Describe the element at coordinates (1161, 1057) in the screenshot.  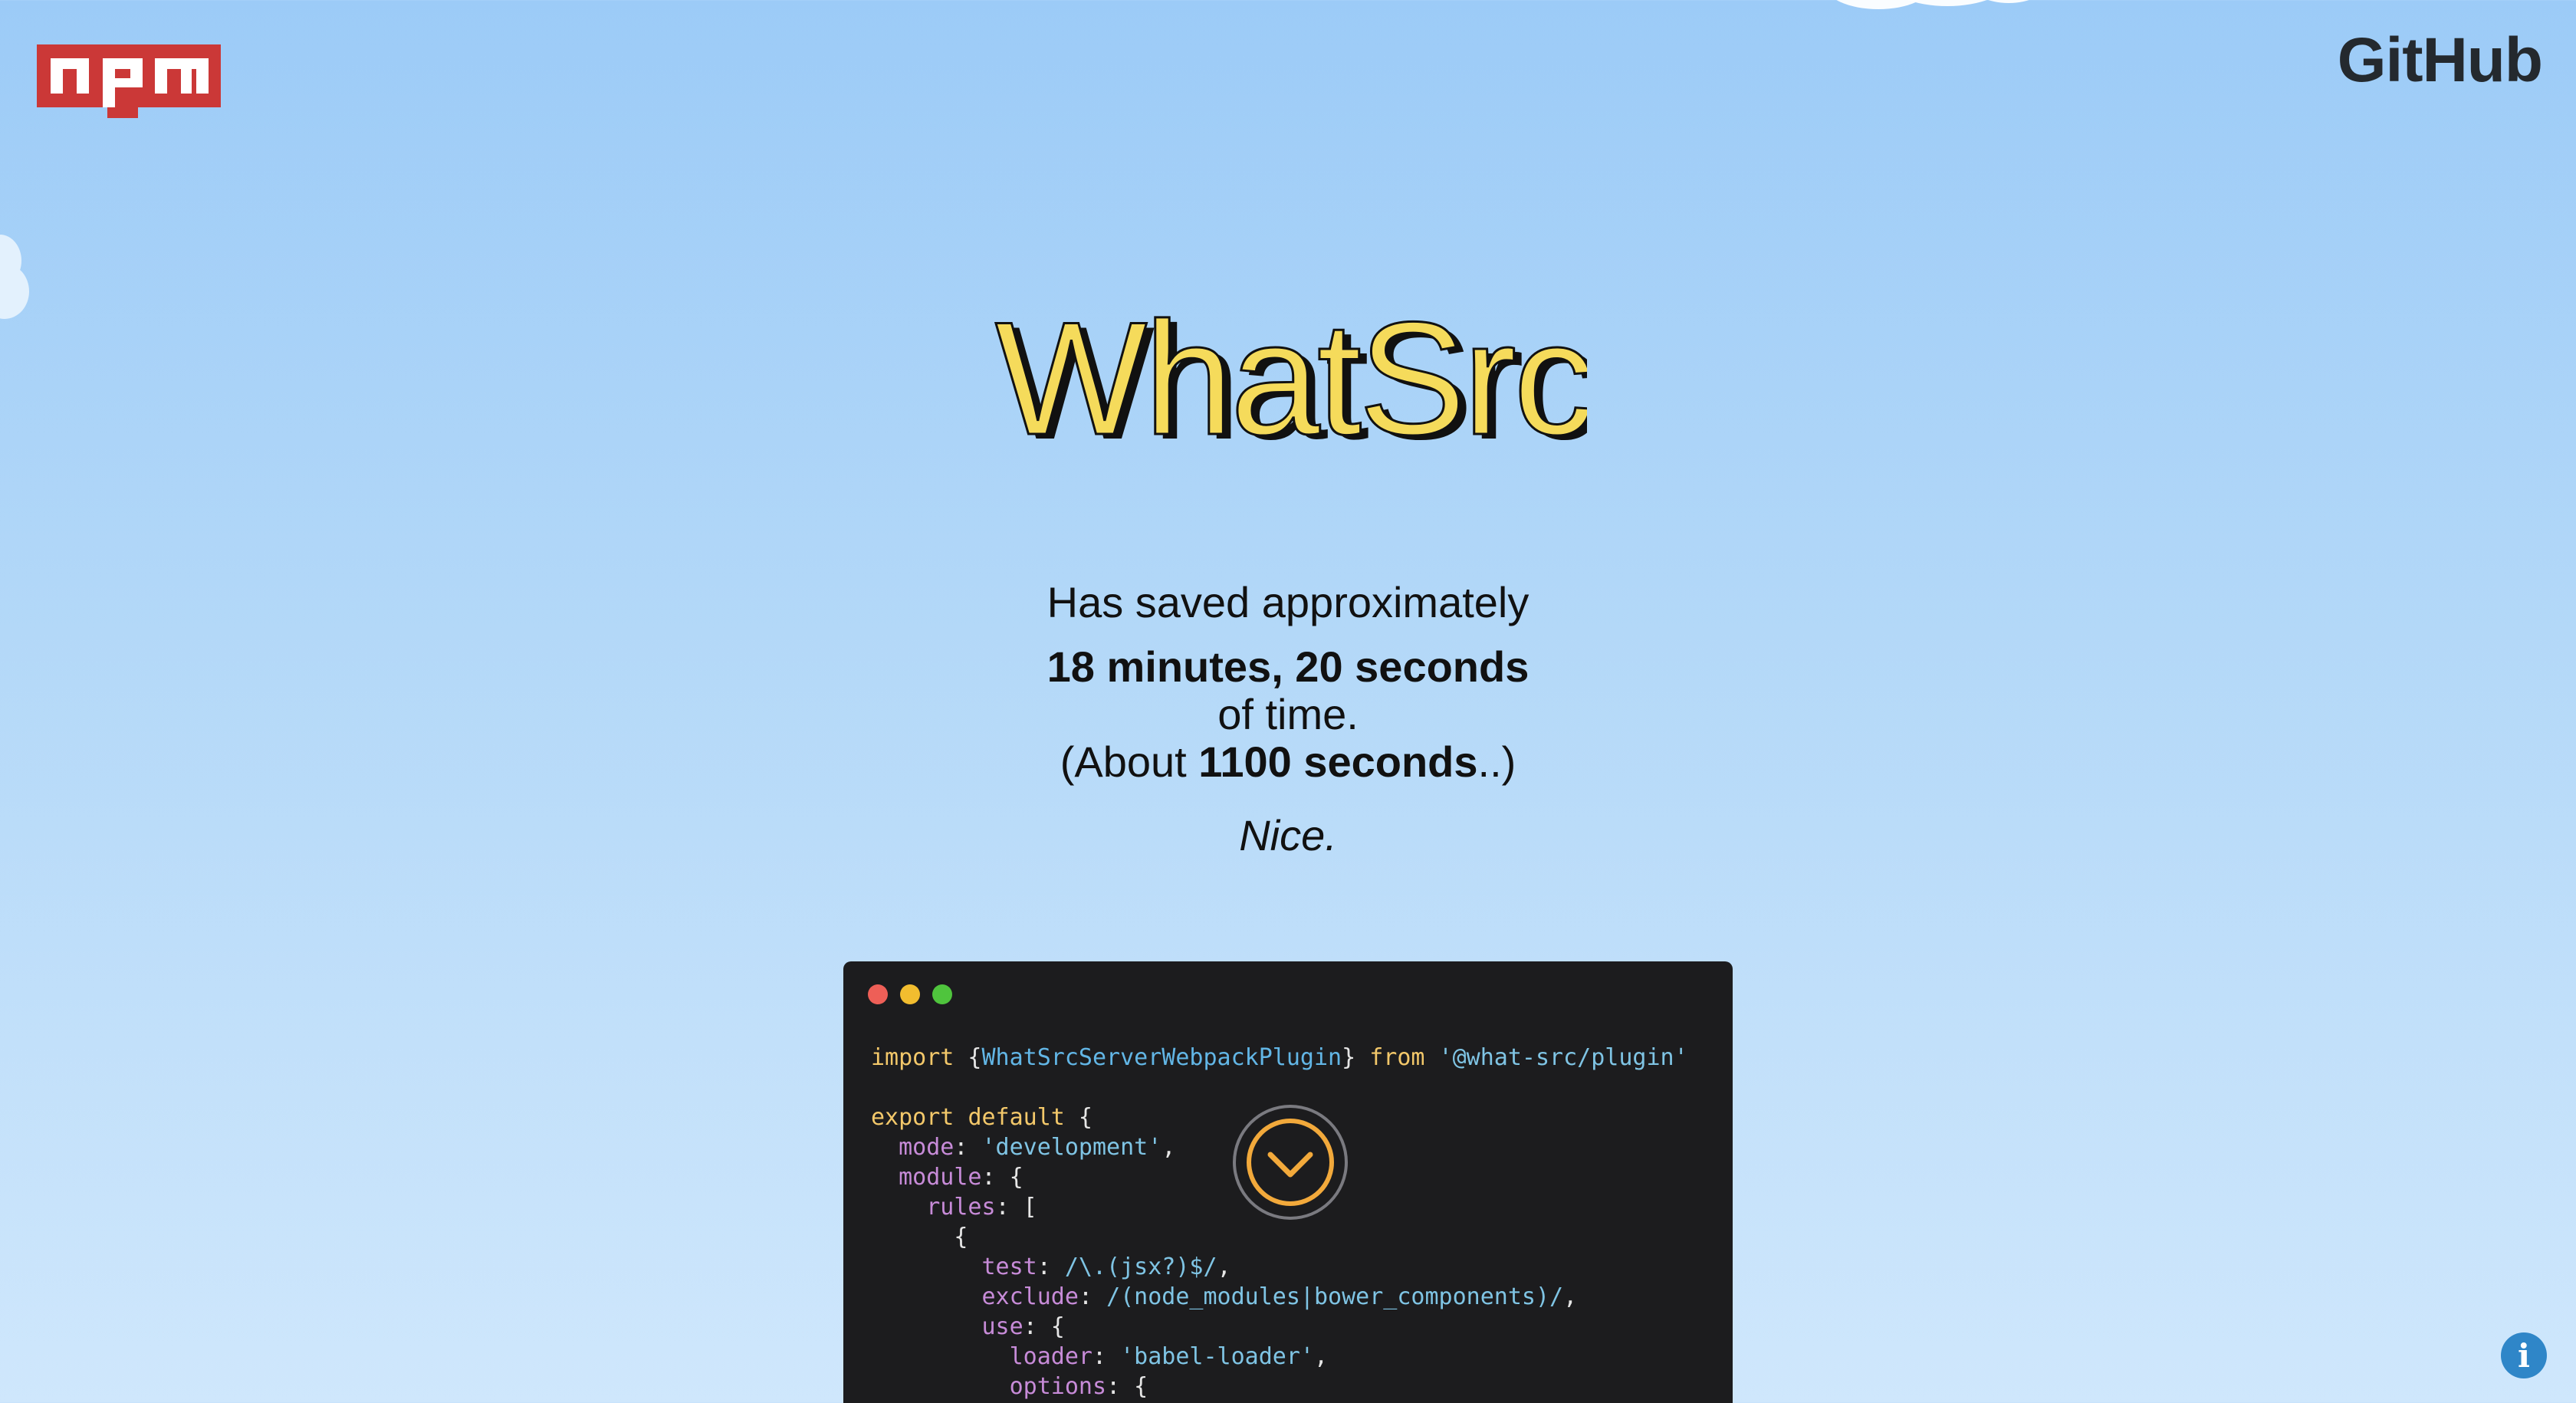
I see `code-token: WhatSrcServerWebpackPlugin` at that location.